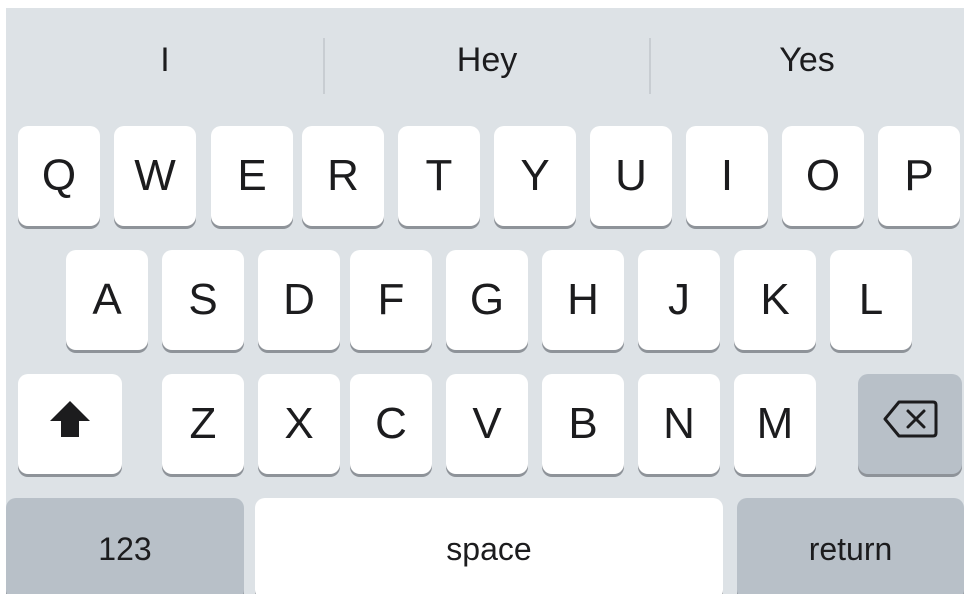 This screenshot has width=964, height=594. What do you see at coordinates (299, 424) in the screenshot?
I see `key-x: X` at bounding box center [299, 424].